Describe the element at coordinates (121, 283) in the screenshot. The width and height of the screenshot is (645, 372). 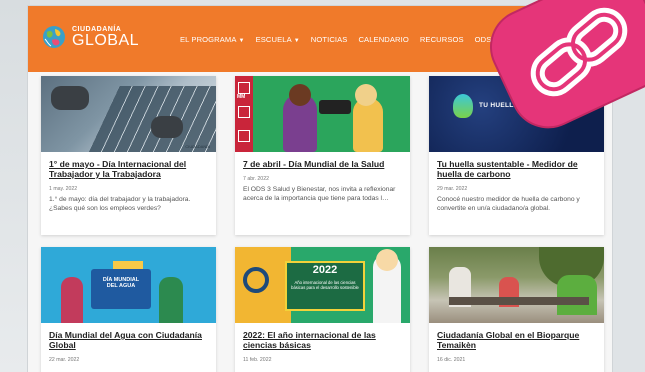
I see `image-title-text: DÍA MUNDIAL DEL AGUA` at that location.